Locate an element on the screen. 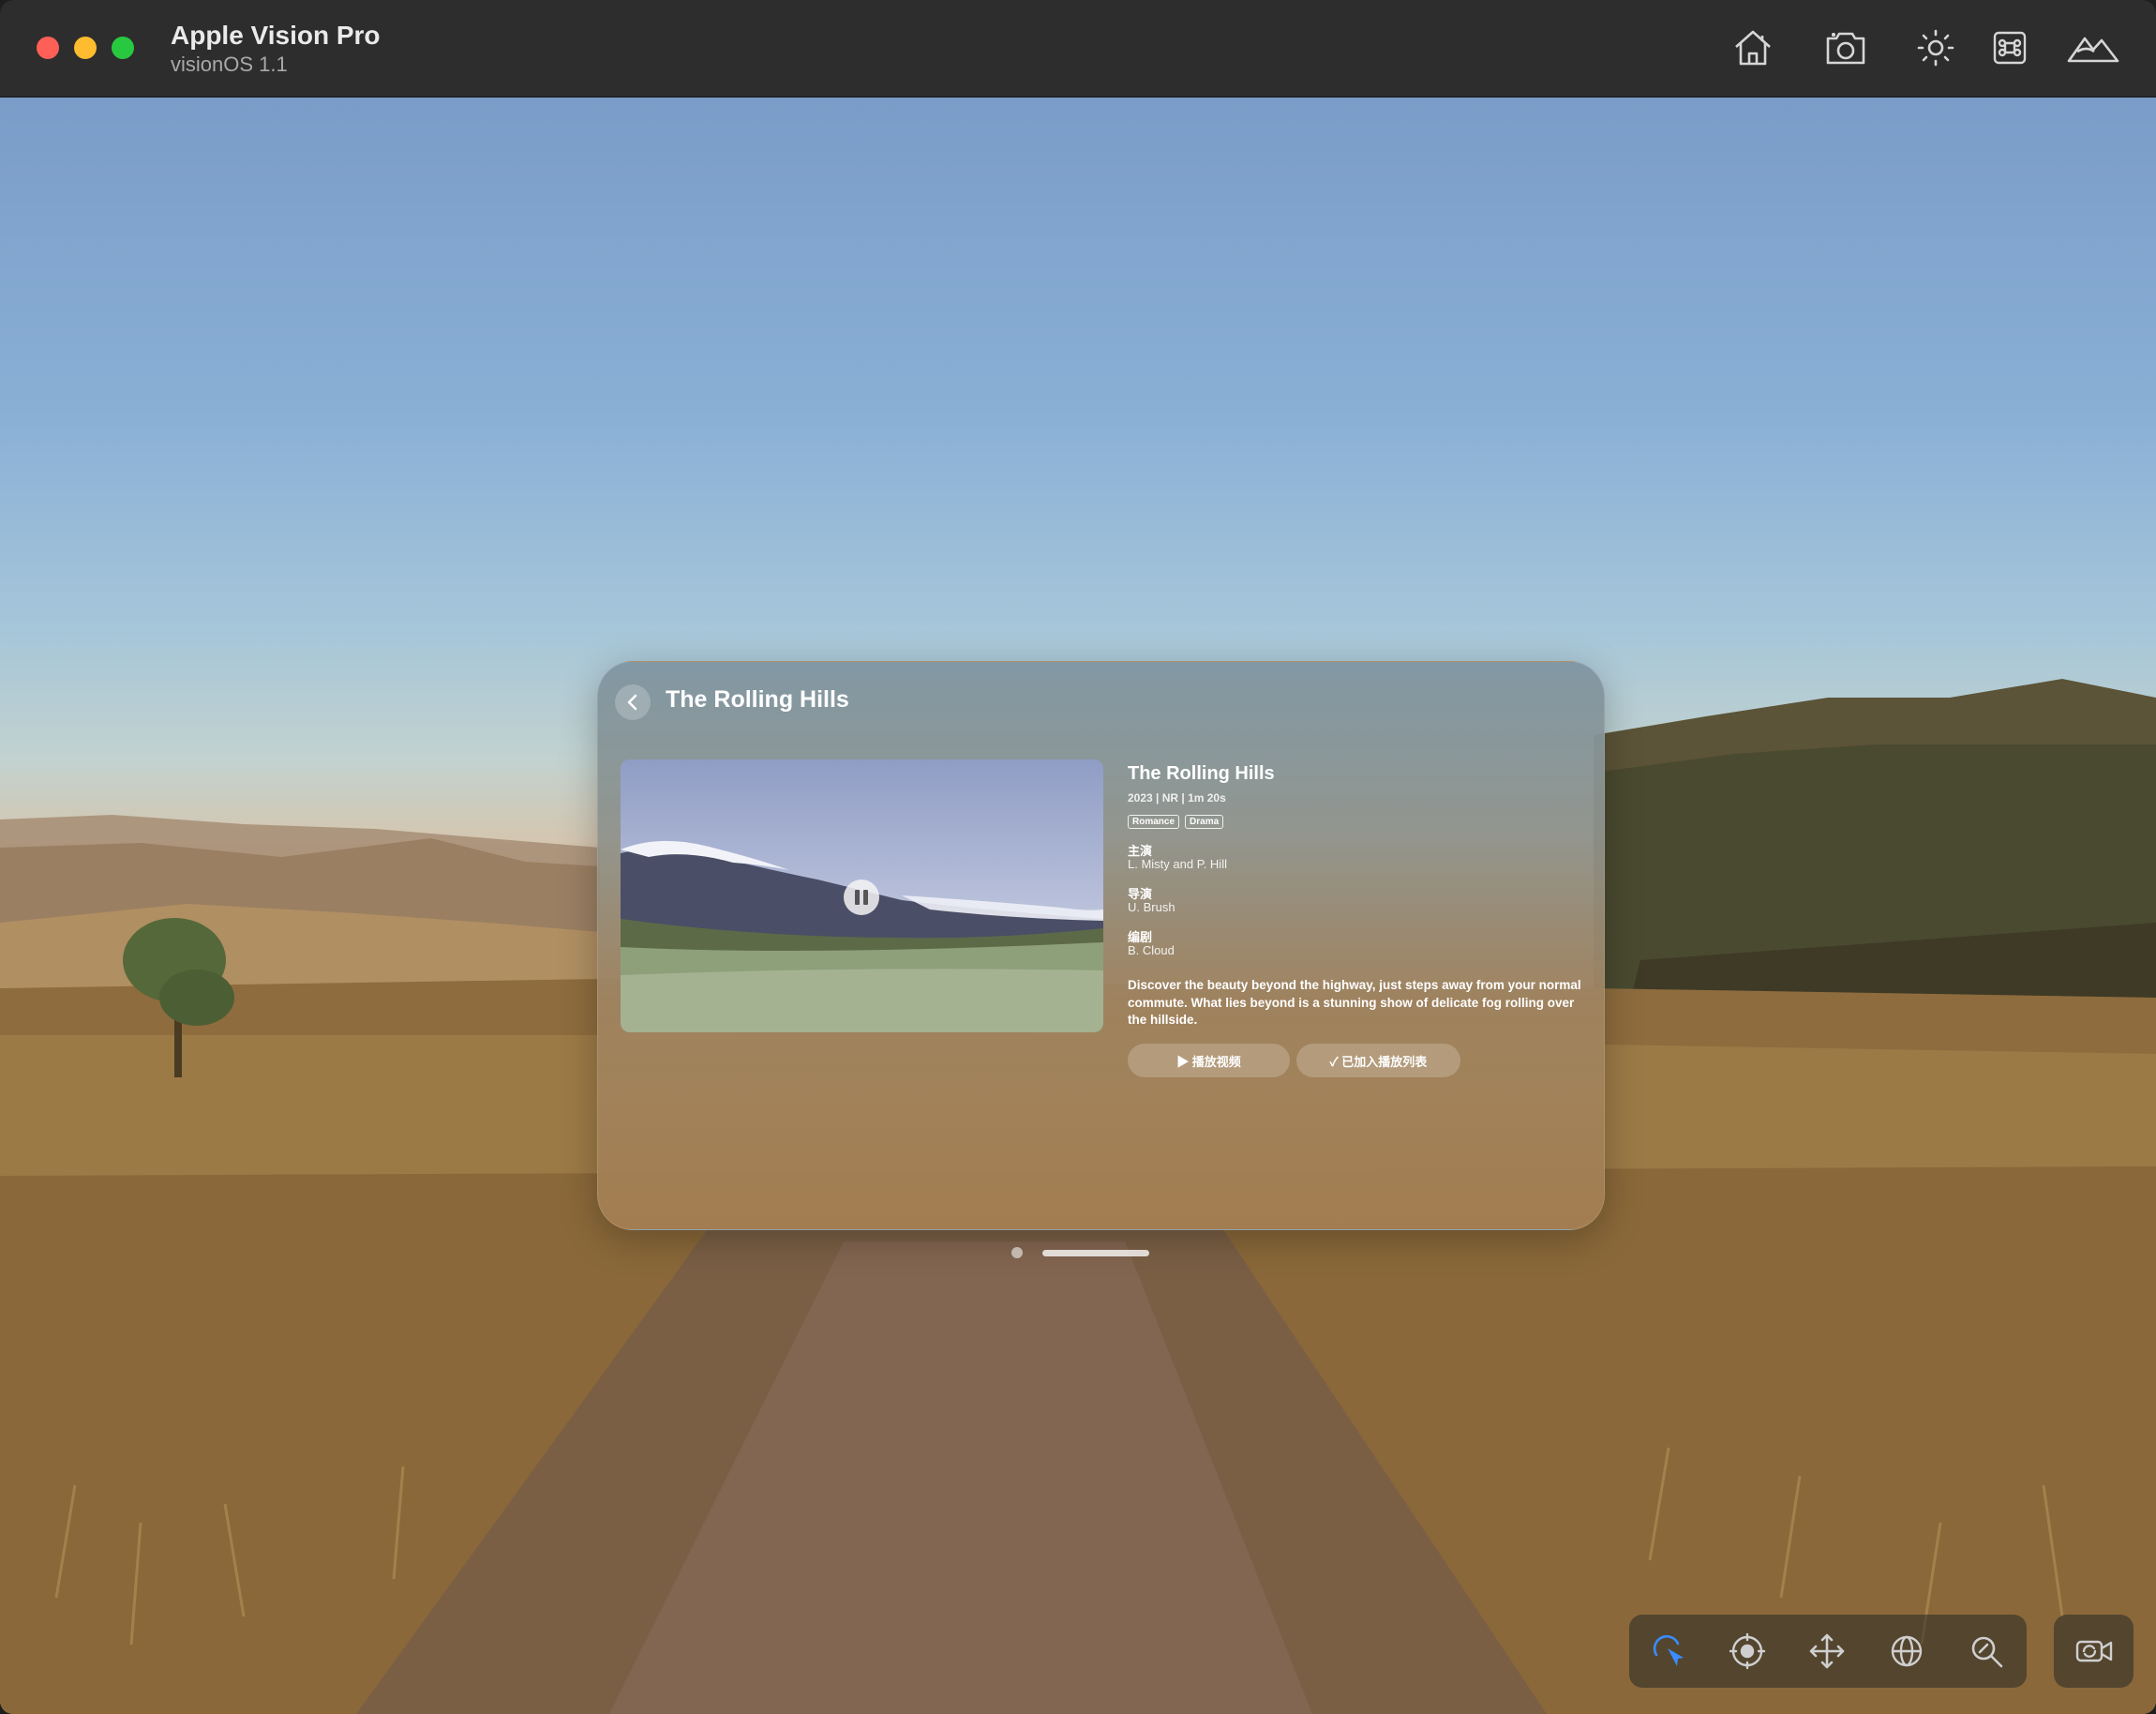  orbit-icon is located at coordinates (1907, 1651).